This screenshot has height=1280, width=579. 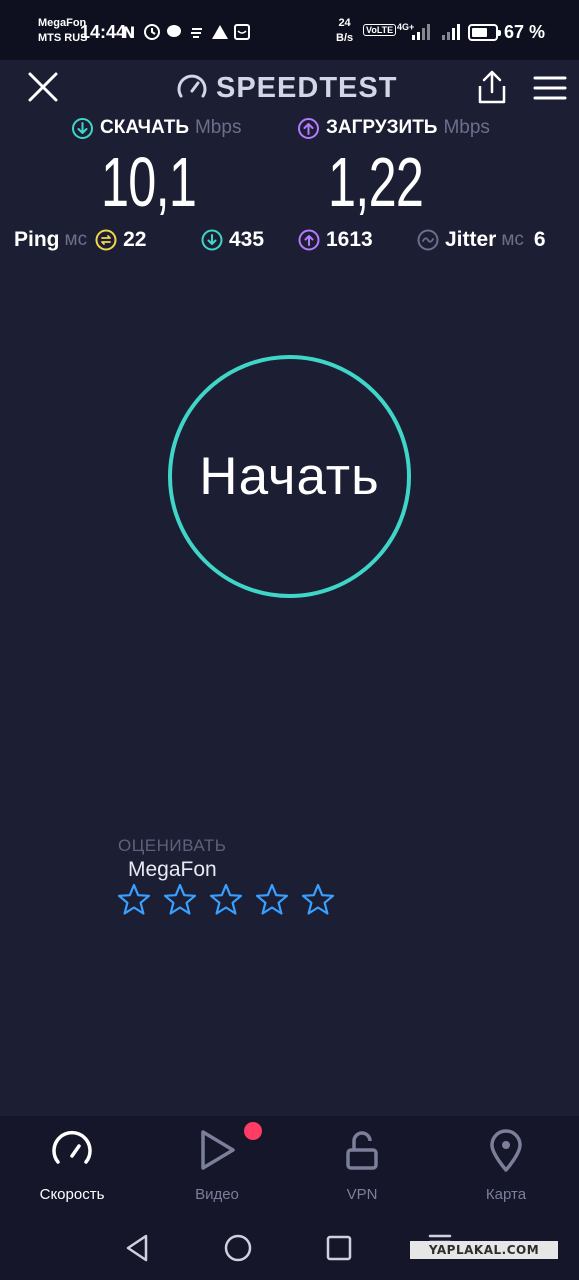 I want to click on ping-stat: Ping мс 22, so click(x=80, y=240).